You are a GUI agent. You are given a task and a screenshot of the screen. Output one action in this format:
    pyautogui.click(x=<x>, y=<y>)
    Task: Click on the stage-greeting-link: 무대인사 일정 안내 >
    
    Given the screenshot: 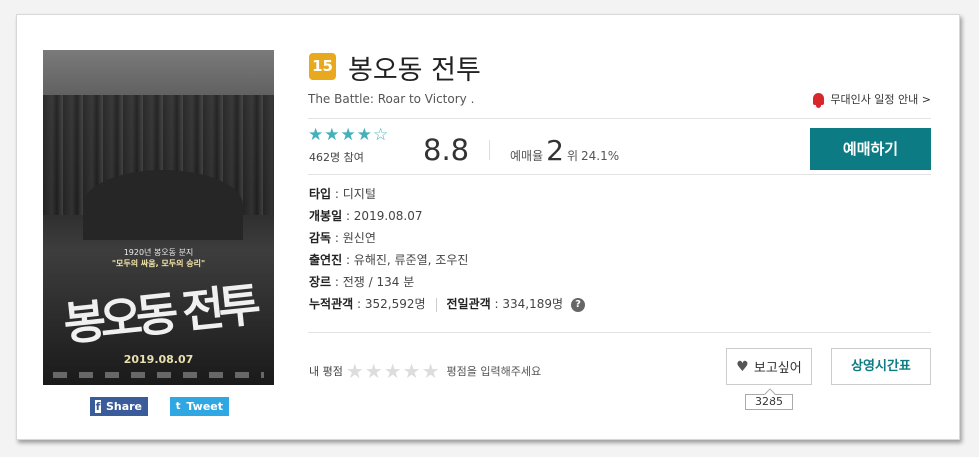 What is the action you would take?
    pyautogui.click(x=872, y=99)
    